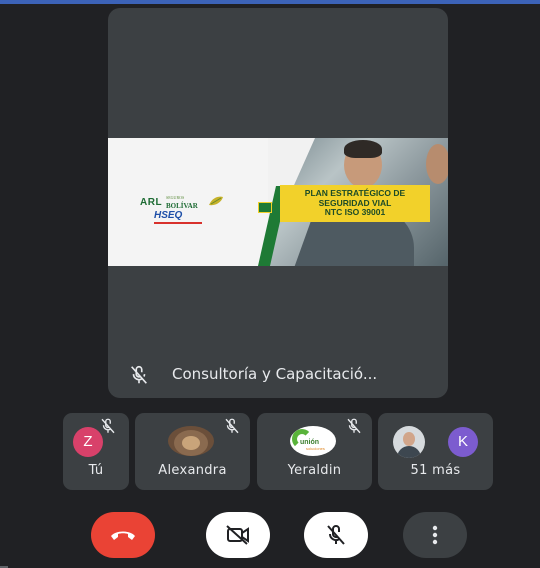  I want to click on microphone-toggle-button, so click(336, 535).